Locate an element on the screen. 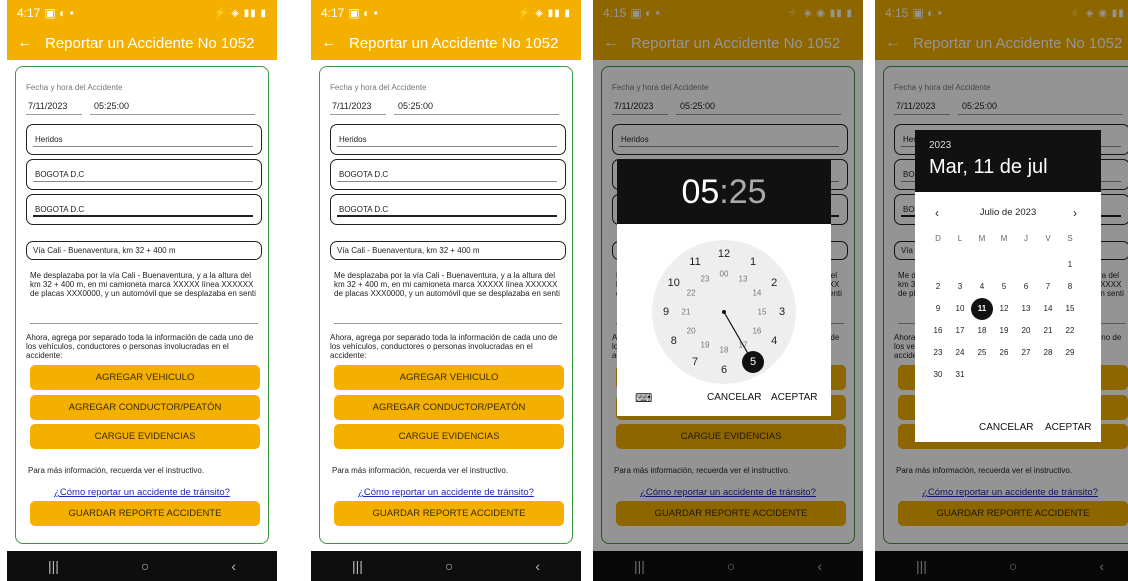 This screenshot has height=581, width=1128. hour-display: 05 is located at coordinates (700, 192).